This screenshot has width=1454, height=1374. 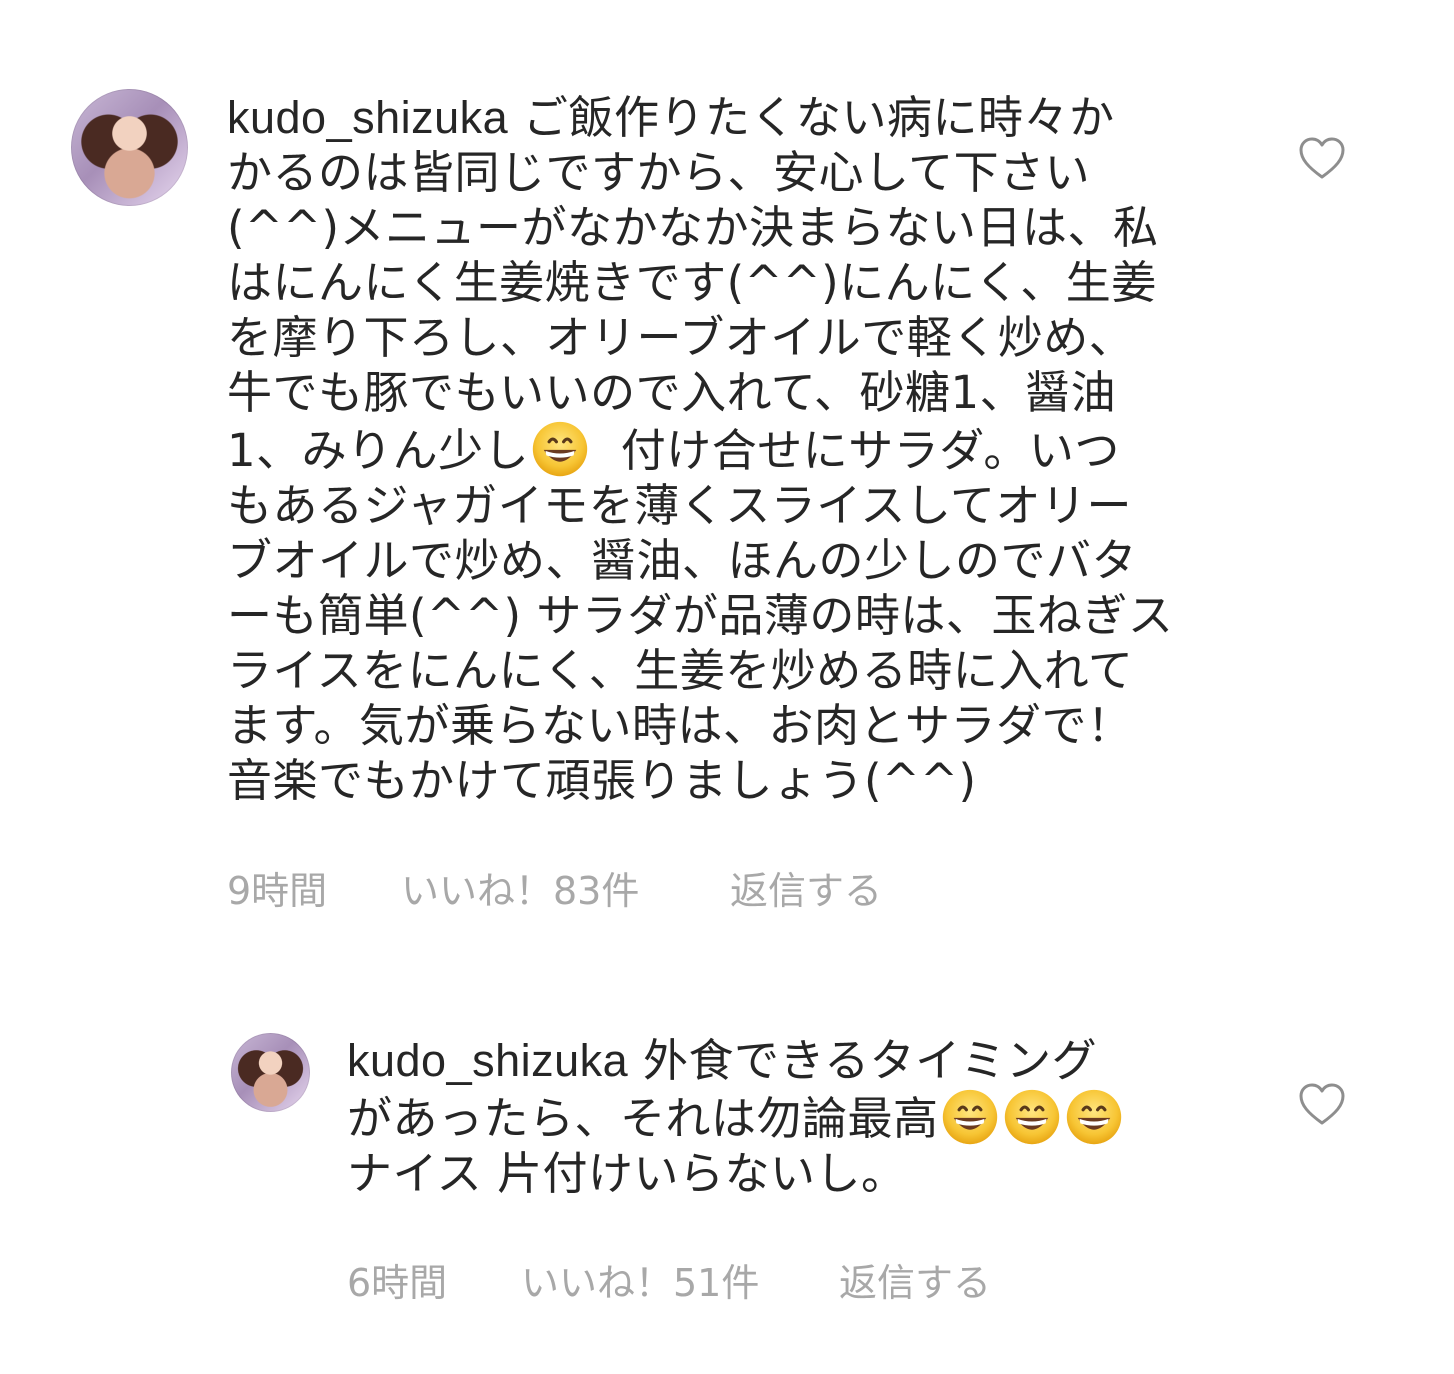 What do you see at coordinates (643, 1118) in the screenshot?
I see `comment-line-text: があったら、それは勿論最高` at bounding box center [643, 1118].